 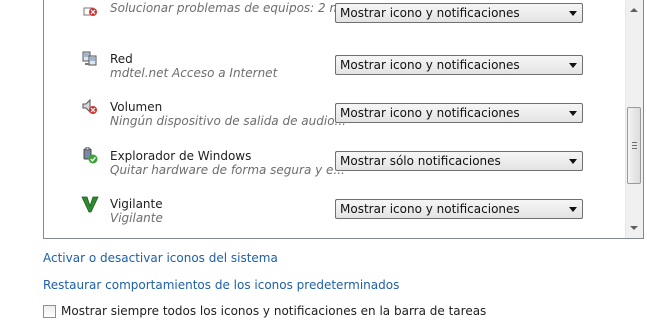 What do you see at coordinates (136, 204) in the screenshot?
I see `list-item-name: Vigilante` at bounding box center [136, 204].